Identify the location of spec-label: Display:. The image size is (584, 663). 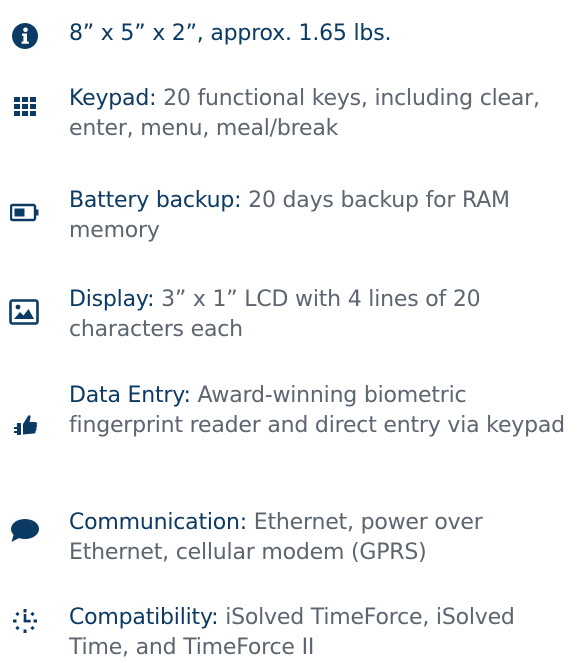
(112, 299).